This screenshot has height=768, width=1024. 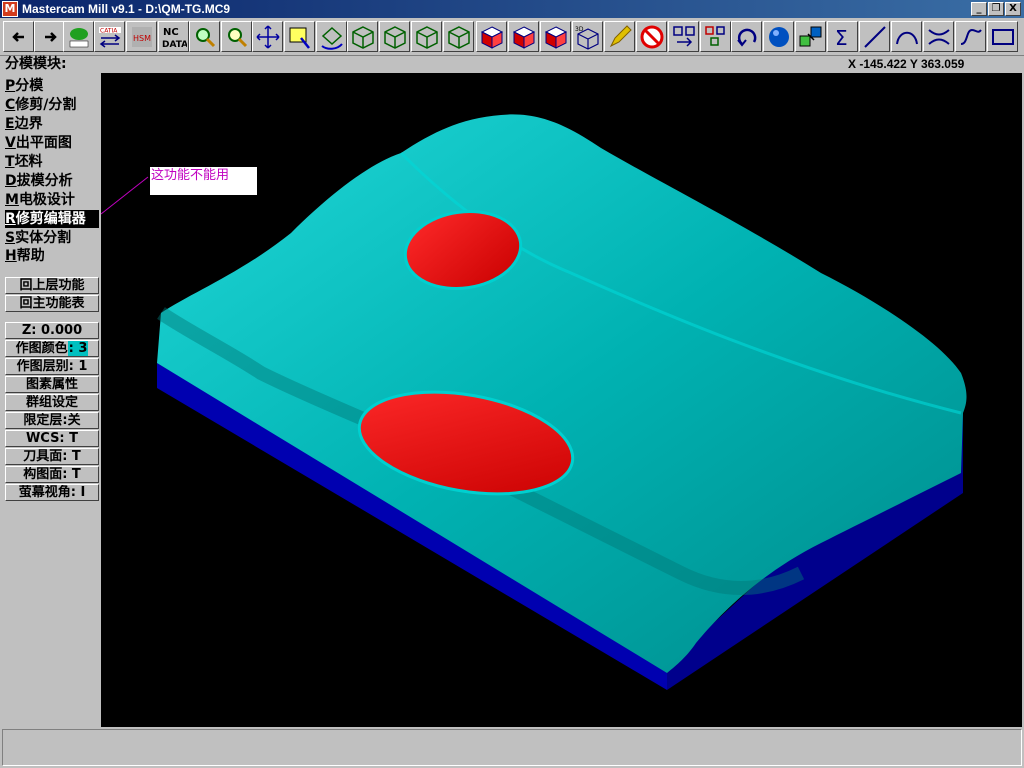 What do you see at coordinates (970, 36) in the screenshot?
I see `toolbar-spline-button` at bounding box center [970, 36].